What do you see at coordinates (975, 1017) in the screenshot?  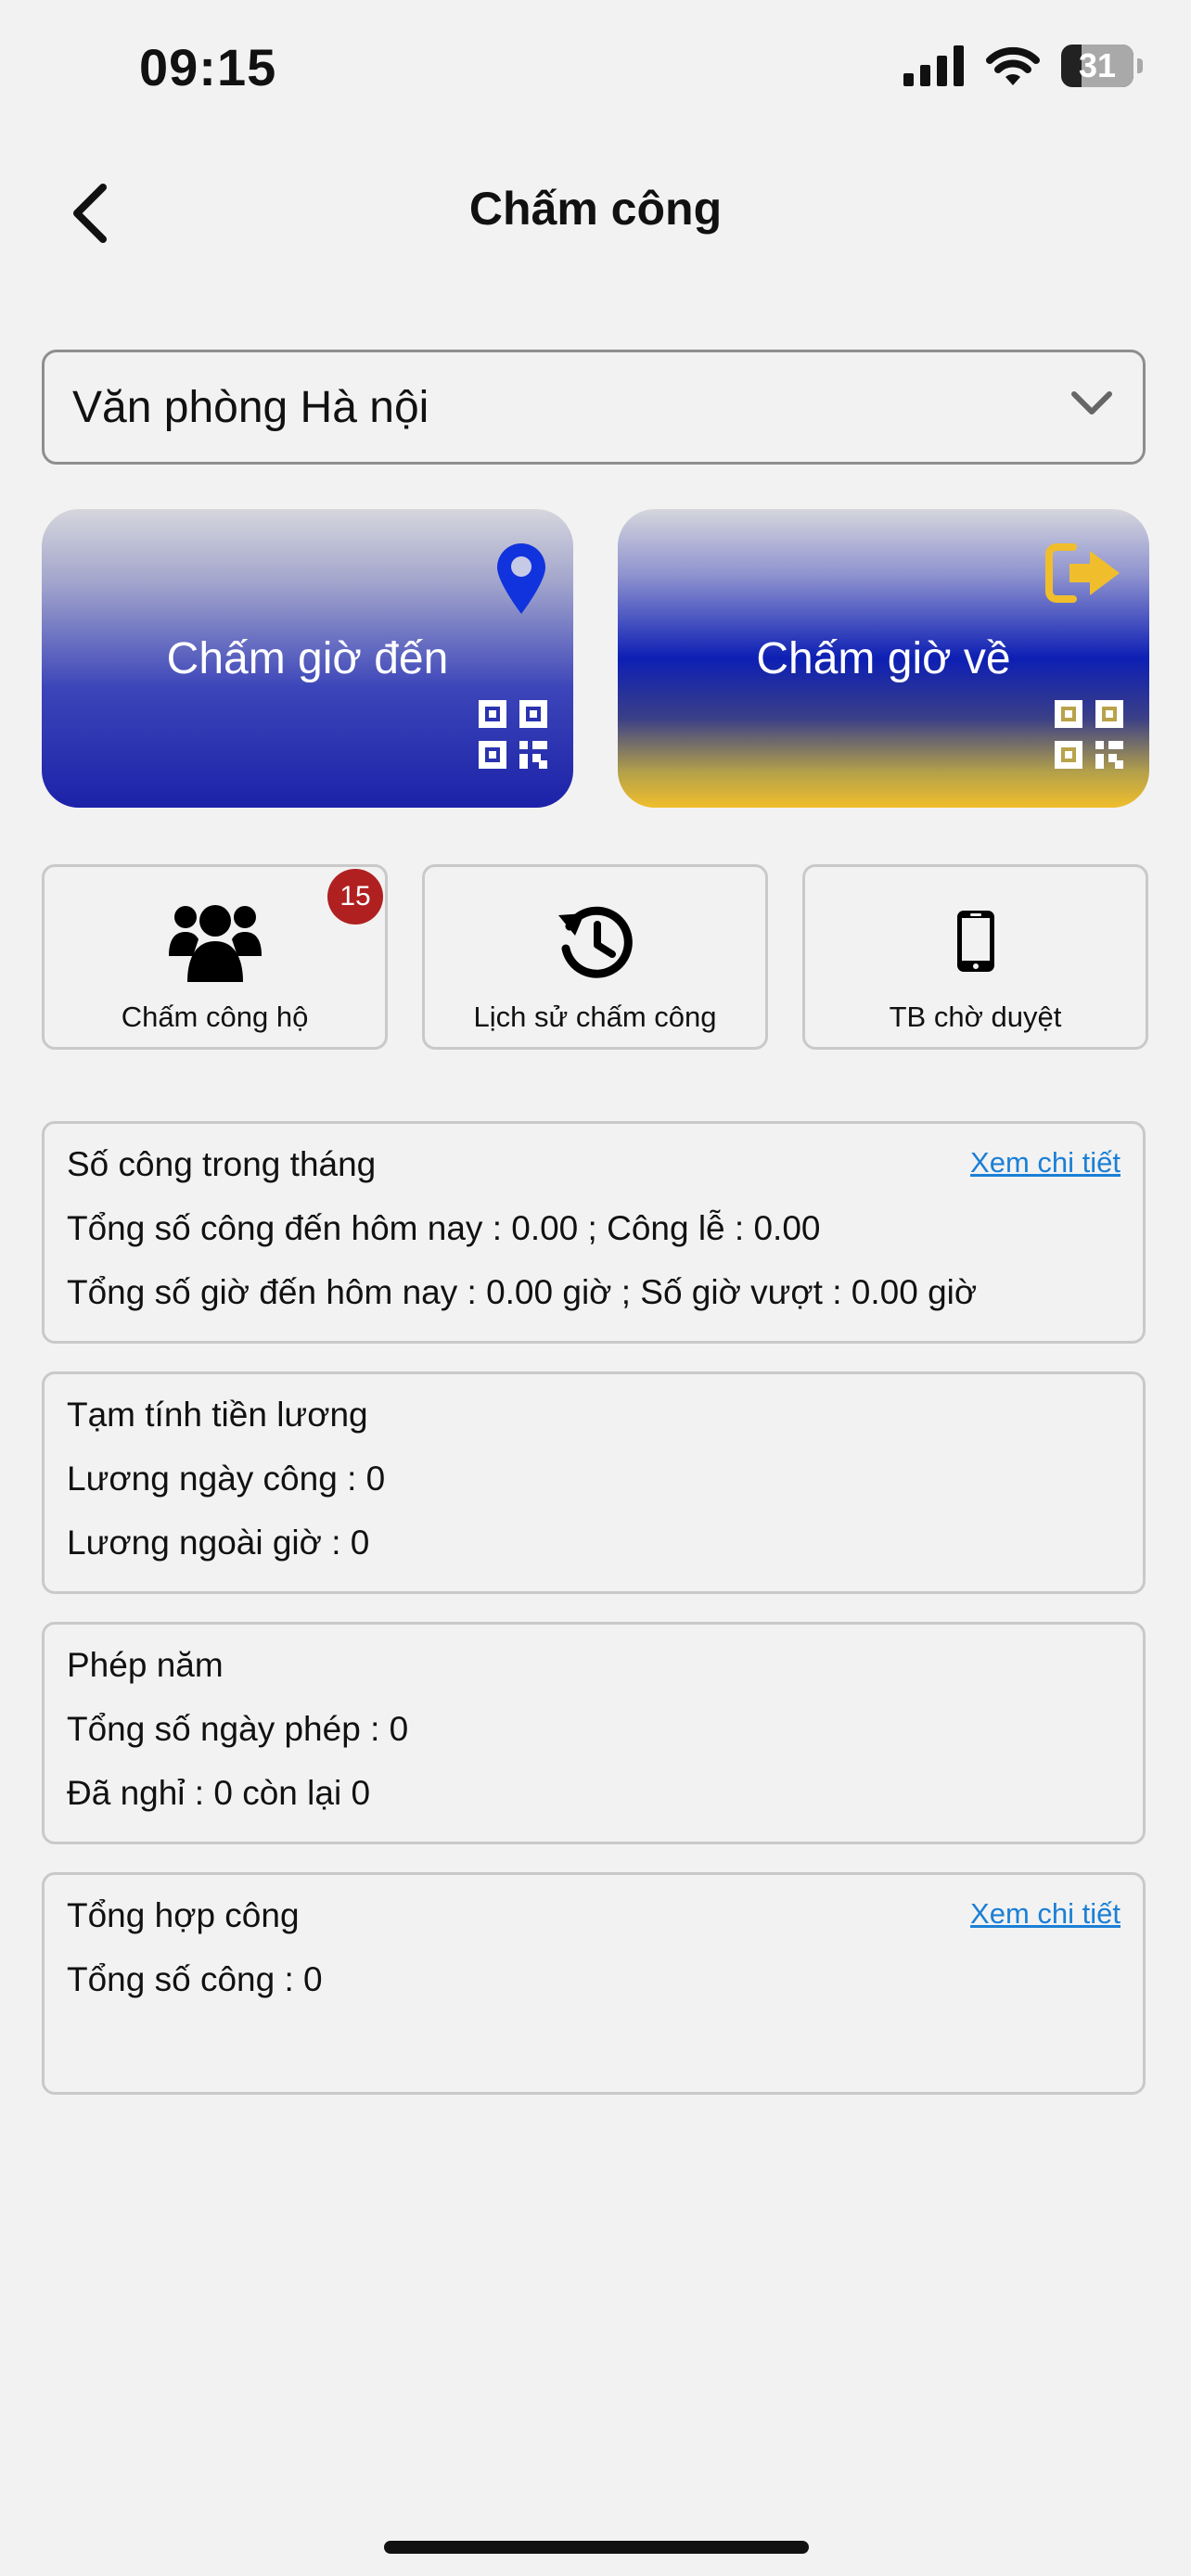 I see `pending-approval-label: TB chờ duyệt` at bounding box center [975, 1017].